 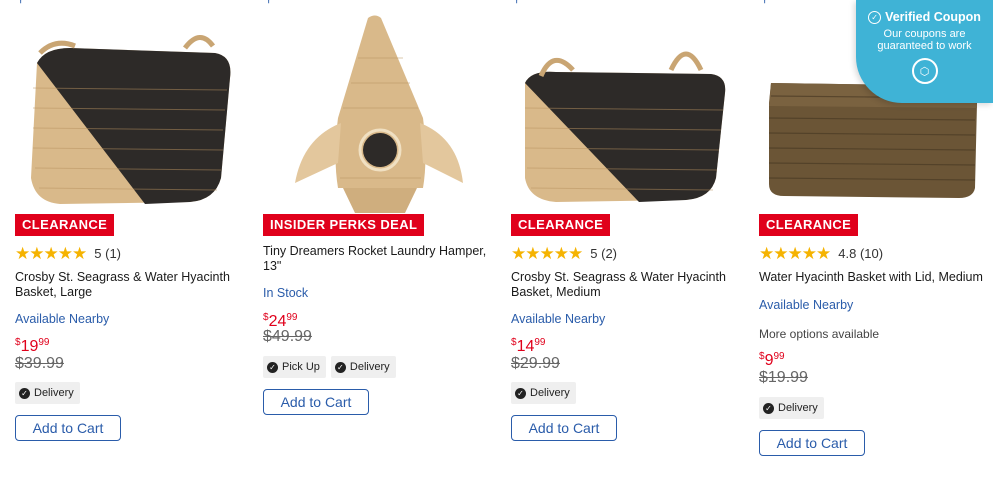 What do you see at coordinates (875, 17) in the screenshot?
I see `verified-check-icon: ✓` at bounding box center [875, 17].